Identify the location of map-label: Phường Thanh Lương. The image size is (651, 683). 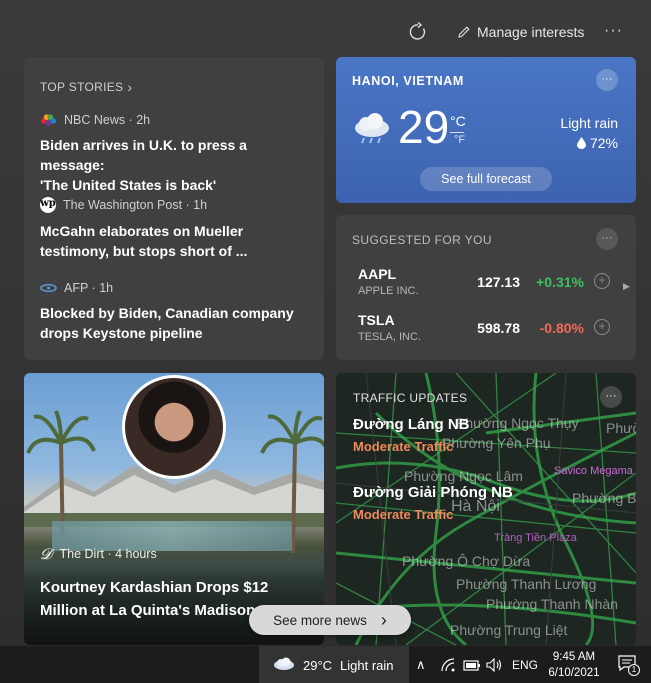
(526, 584).